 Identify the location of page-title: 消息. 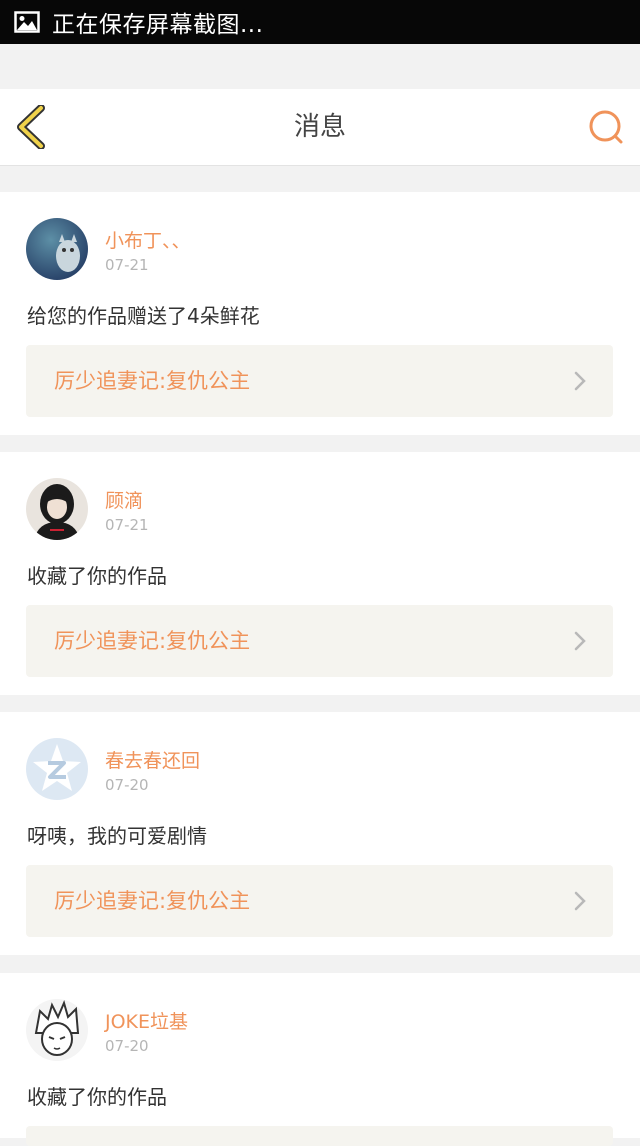
(319, 127).